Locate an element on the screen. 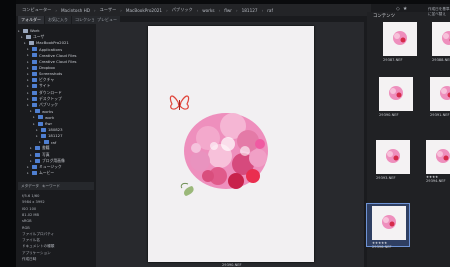  butterfly-icon is located at coordinates (179, 102).